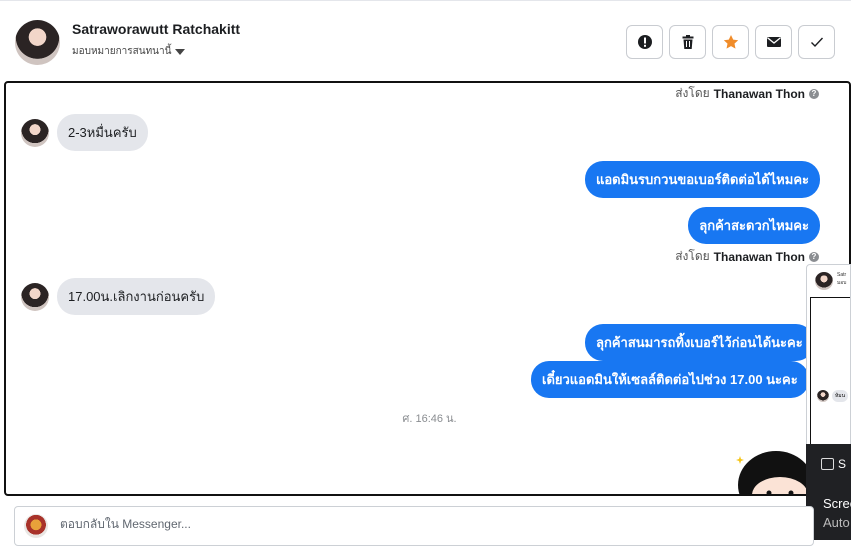 This screenshot has width=851, height=546. What do you see at coordinates (842, 279) in the screenshot?
I see `popup-header-text: Satr มอบ` at bounding box center [842, 279].